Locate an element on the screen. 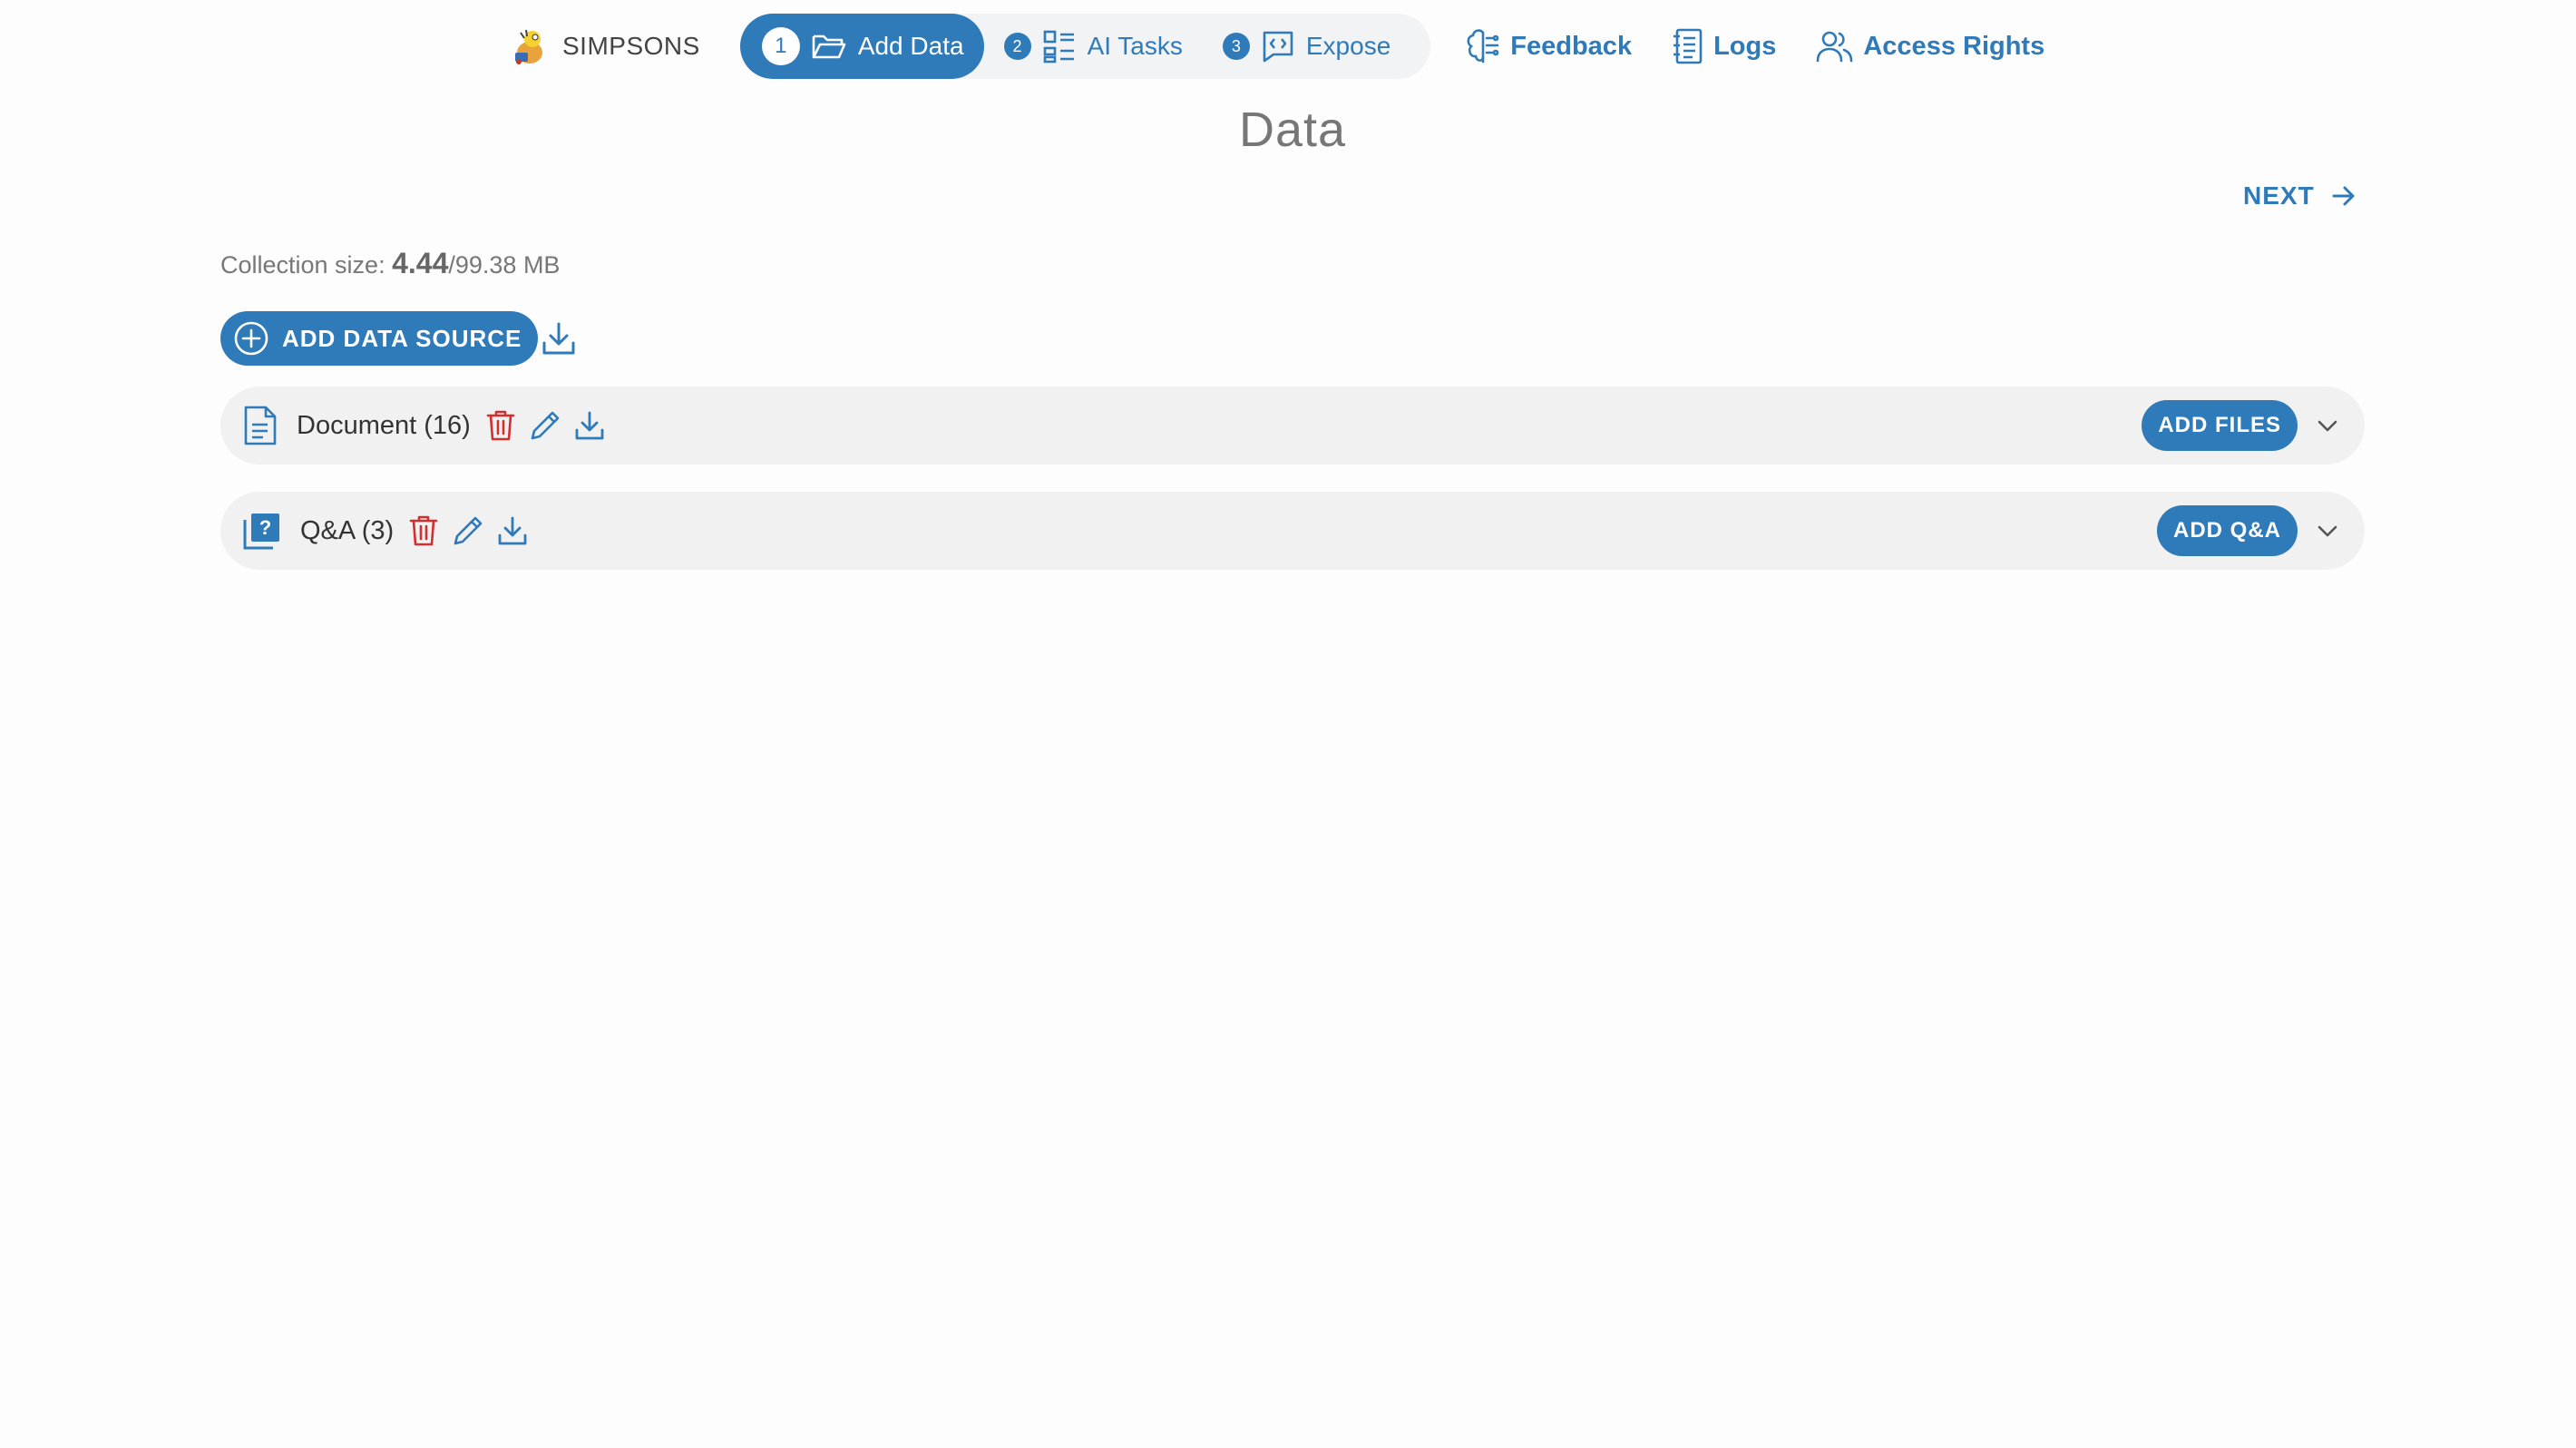  row-left: ? Q&A (3) is located at coordinates (391, 531).